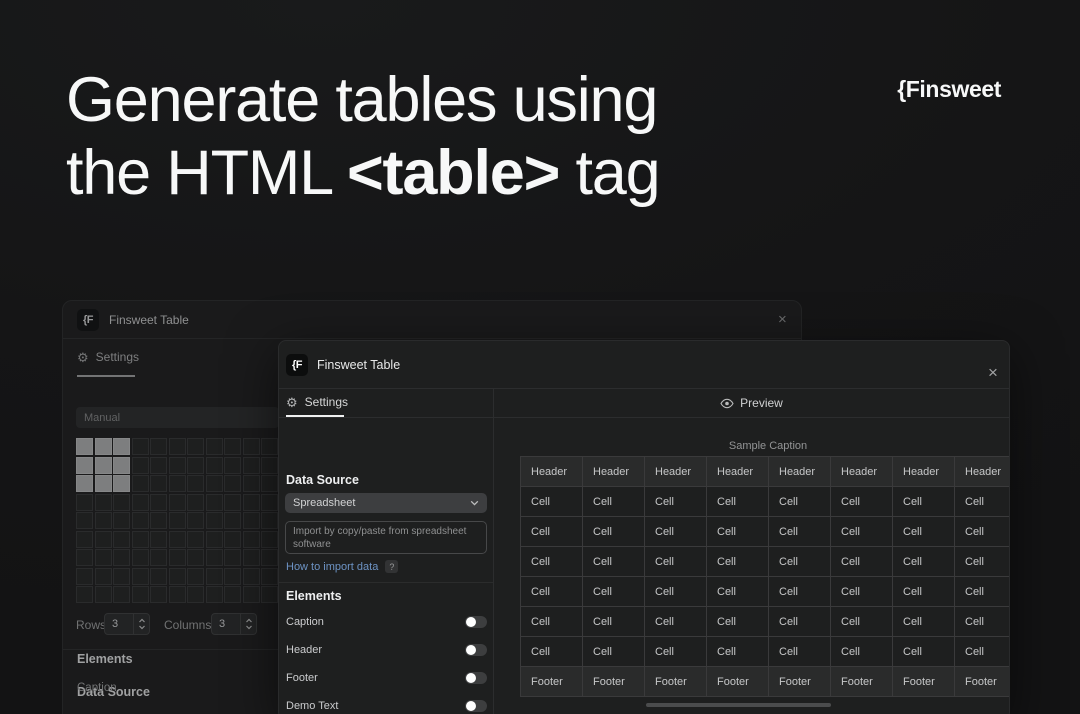  Describe the element at coordinates (332, 567) in the screenshot. I see `how-to-import-link: How to import data` at that location.